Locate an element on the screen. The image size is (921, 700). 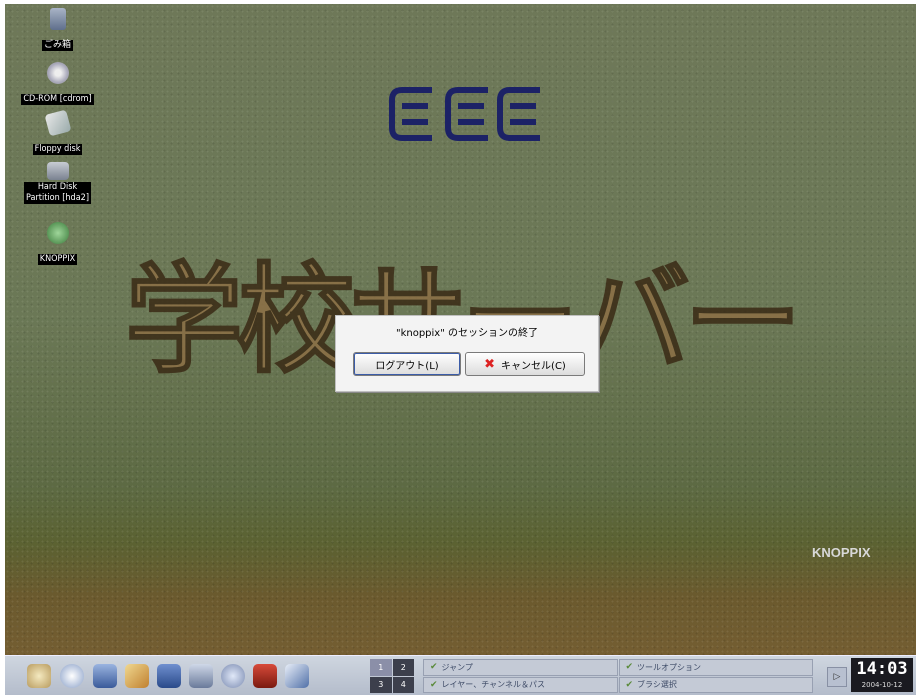
logout-label: ログアウト(L) is located at coordinates (407, 366).